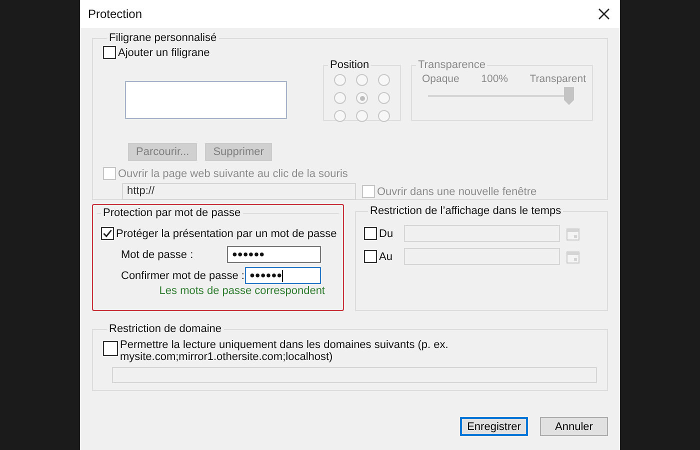 The width and height of the screenshot is (700, 450). Describe the element at coordinates (165, 329) in the screenshot. I see `group-title: Restriction de domaine` at that location.